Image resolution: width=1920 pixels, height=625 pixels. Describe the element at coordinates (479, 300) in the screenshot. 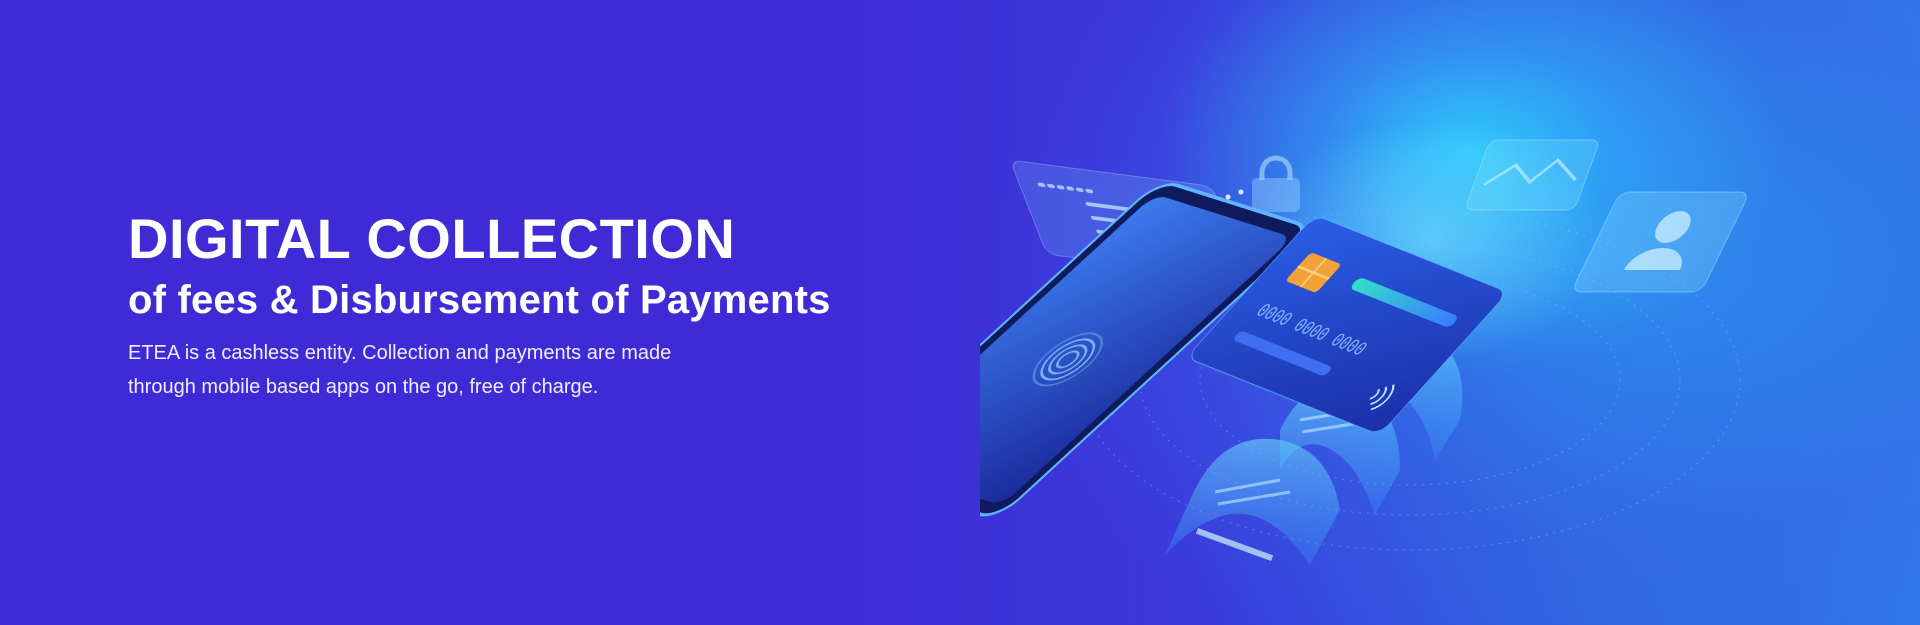

I see `hero-subtitle: of fees & Disbursement of Payments` at that location.